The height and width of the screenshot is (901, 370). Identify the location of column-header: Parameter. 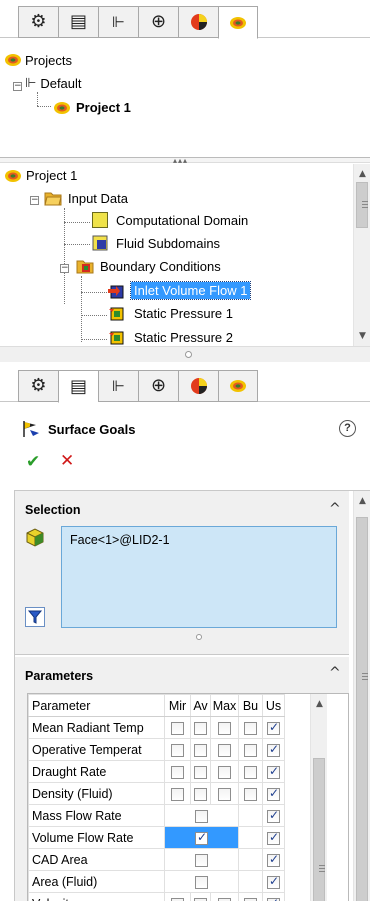
(96, 705).